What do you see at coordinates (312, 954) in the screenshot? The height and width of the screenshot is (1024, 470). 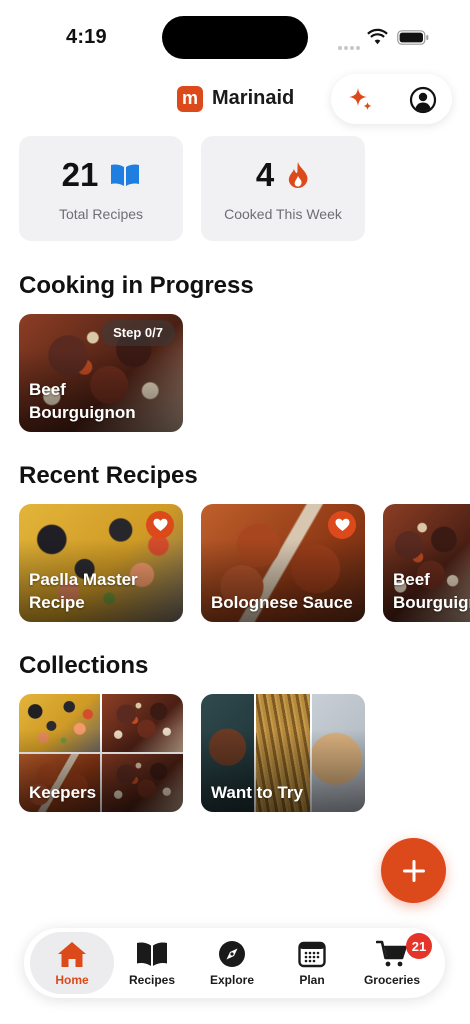 I see `calendar-icon` at bounding box center [312, 954].